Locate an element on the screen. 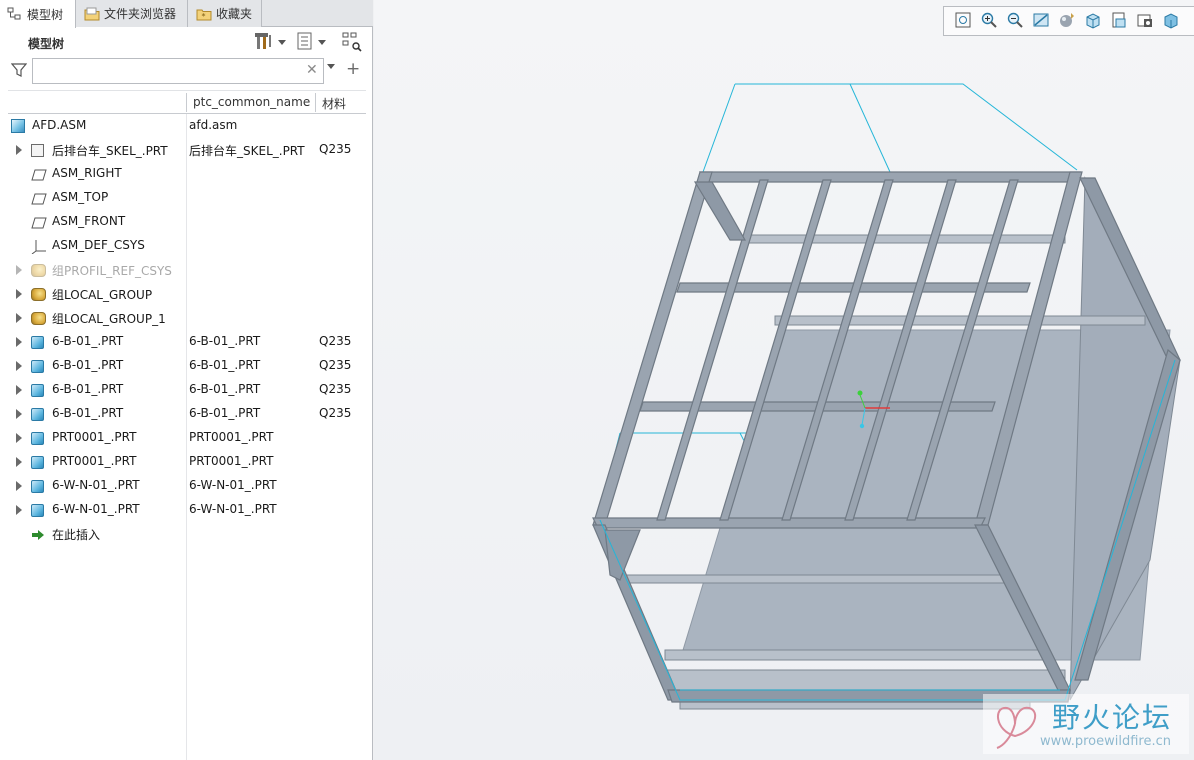 This screenshot has height=760, width=1194. assembly-icon is located at coordinates (18, 126).